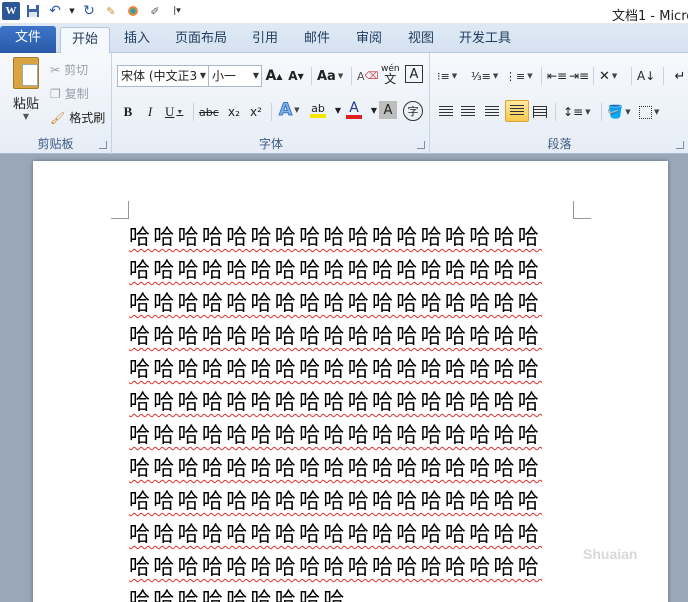 This screenshot has width=688, height=602. I want to click on sort-icon: A↓, so click(646, 76).